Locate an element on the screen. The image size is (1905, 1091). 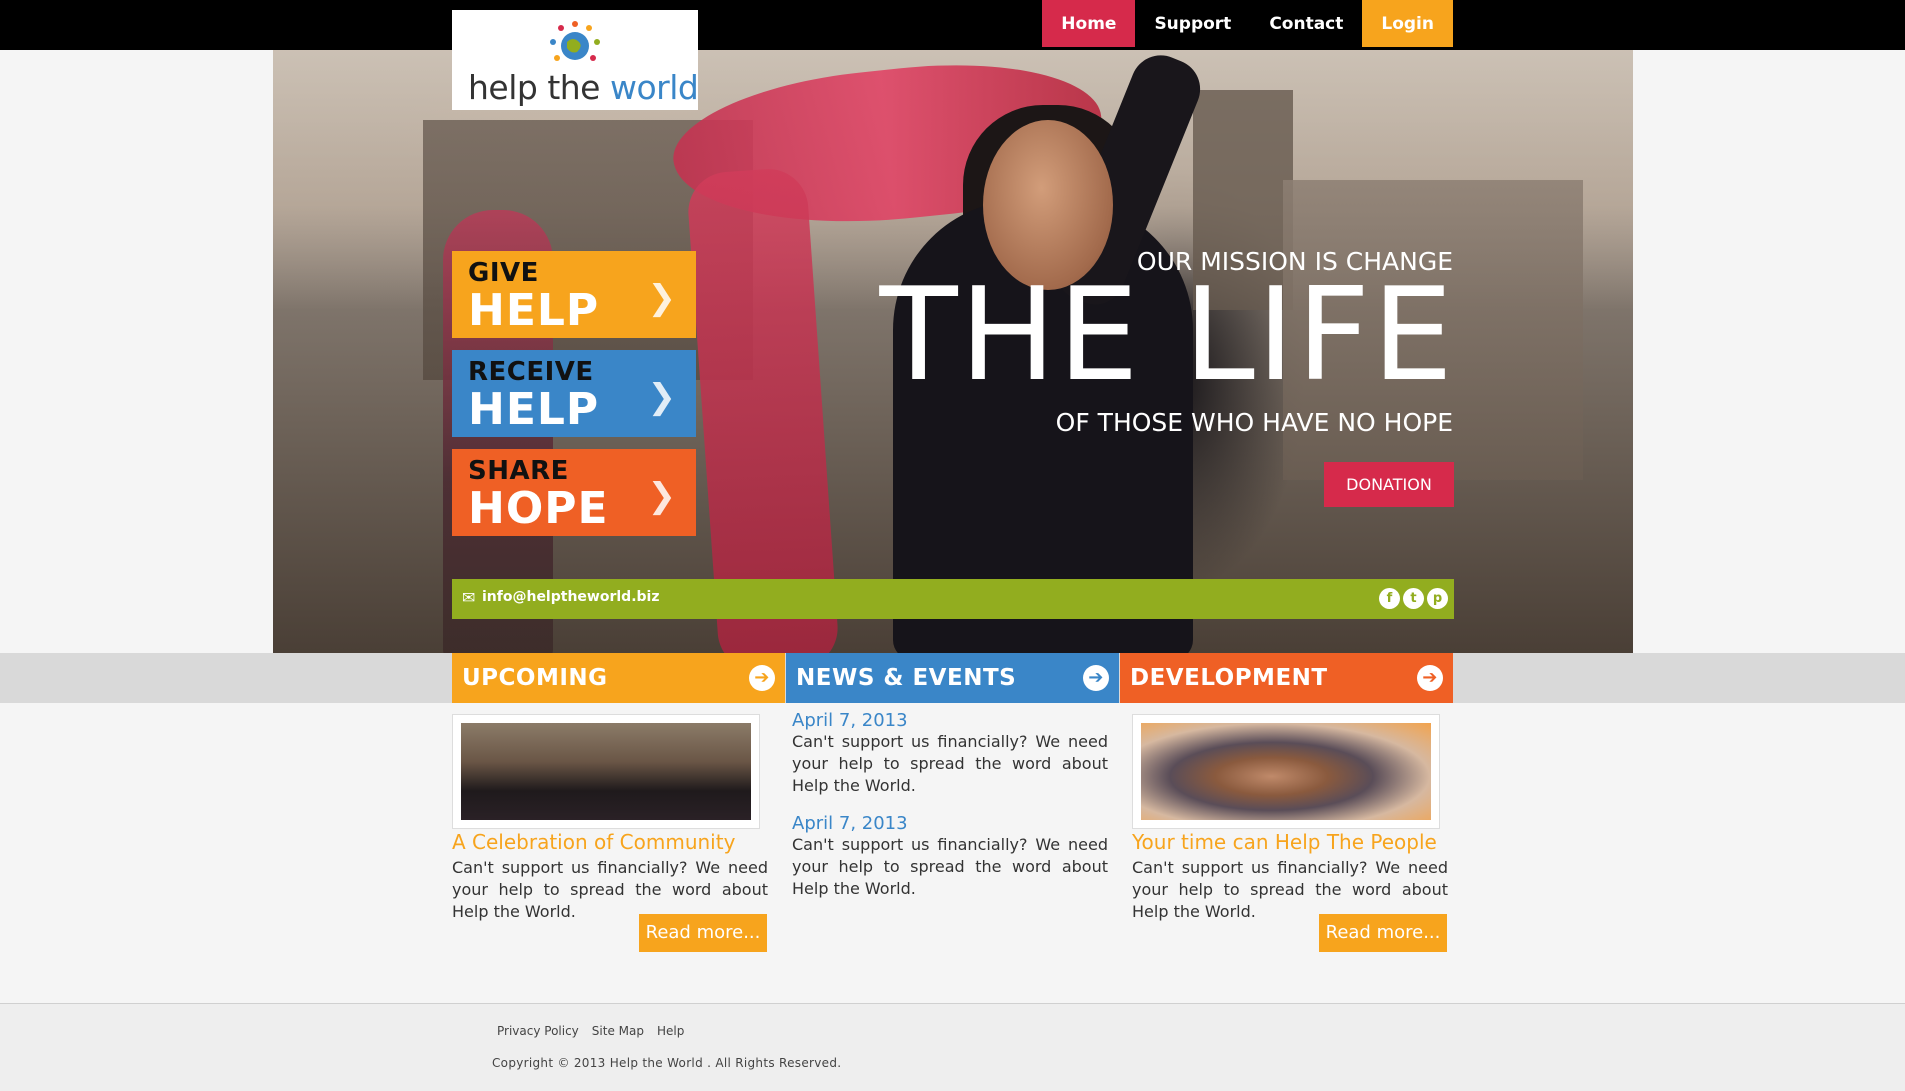
upcoming-title: A Celebration of Community is located at coordinates (593, 842).